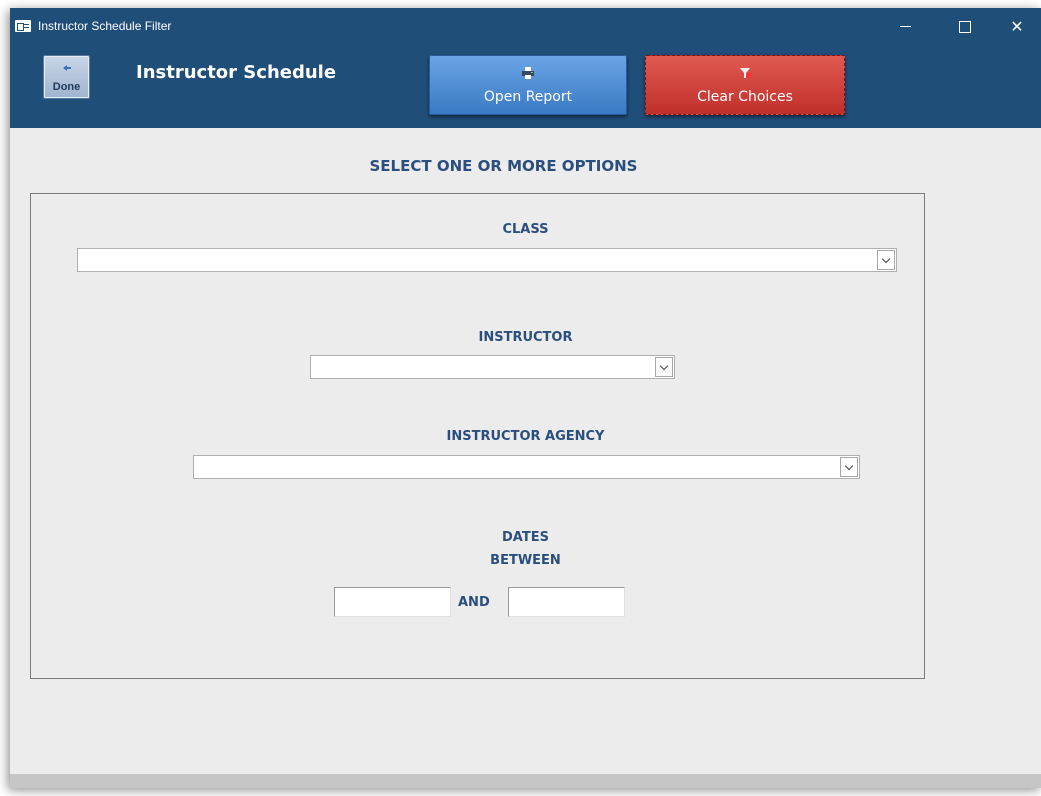 Image resolution: width=1041 pixels, height=796 pixels. What do you see at coordinates (487, 260) in the screenshot?
I see `class-combo` at bounding box center [487, 260].